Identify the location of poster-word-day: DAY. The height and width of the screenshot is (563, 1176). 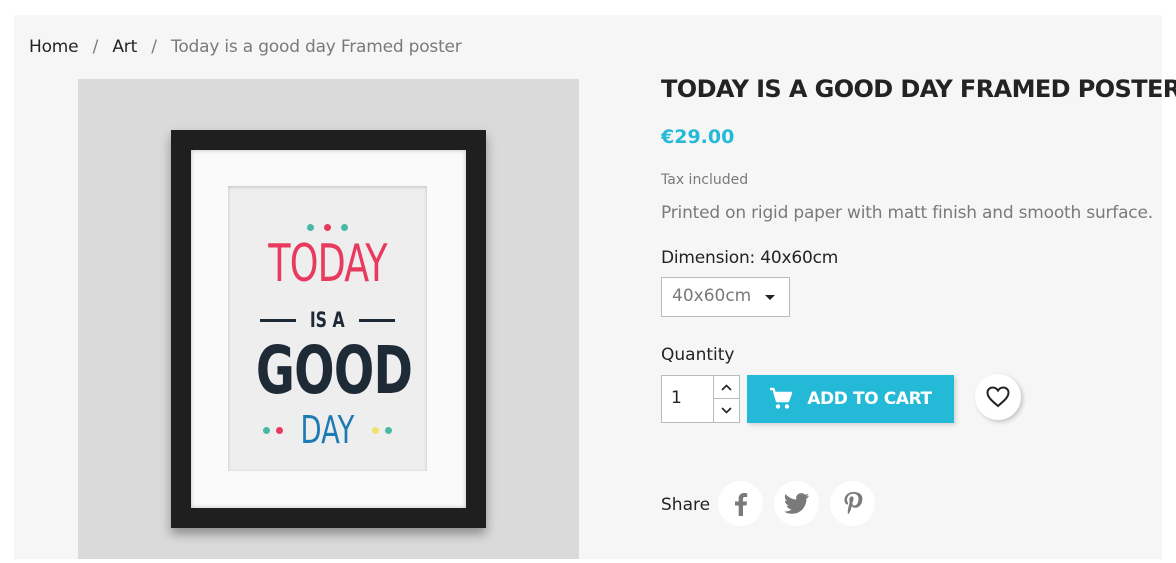
(327, 430).